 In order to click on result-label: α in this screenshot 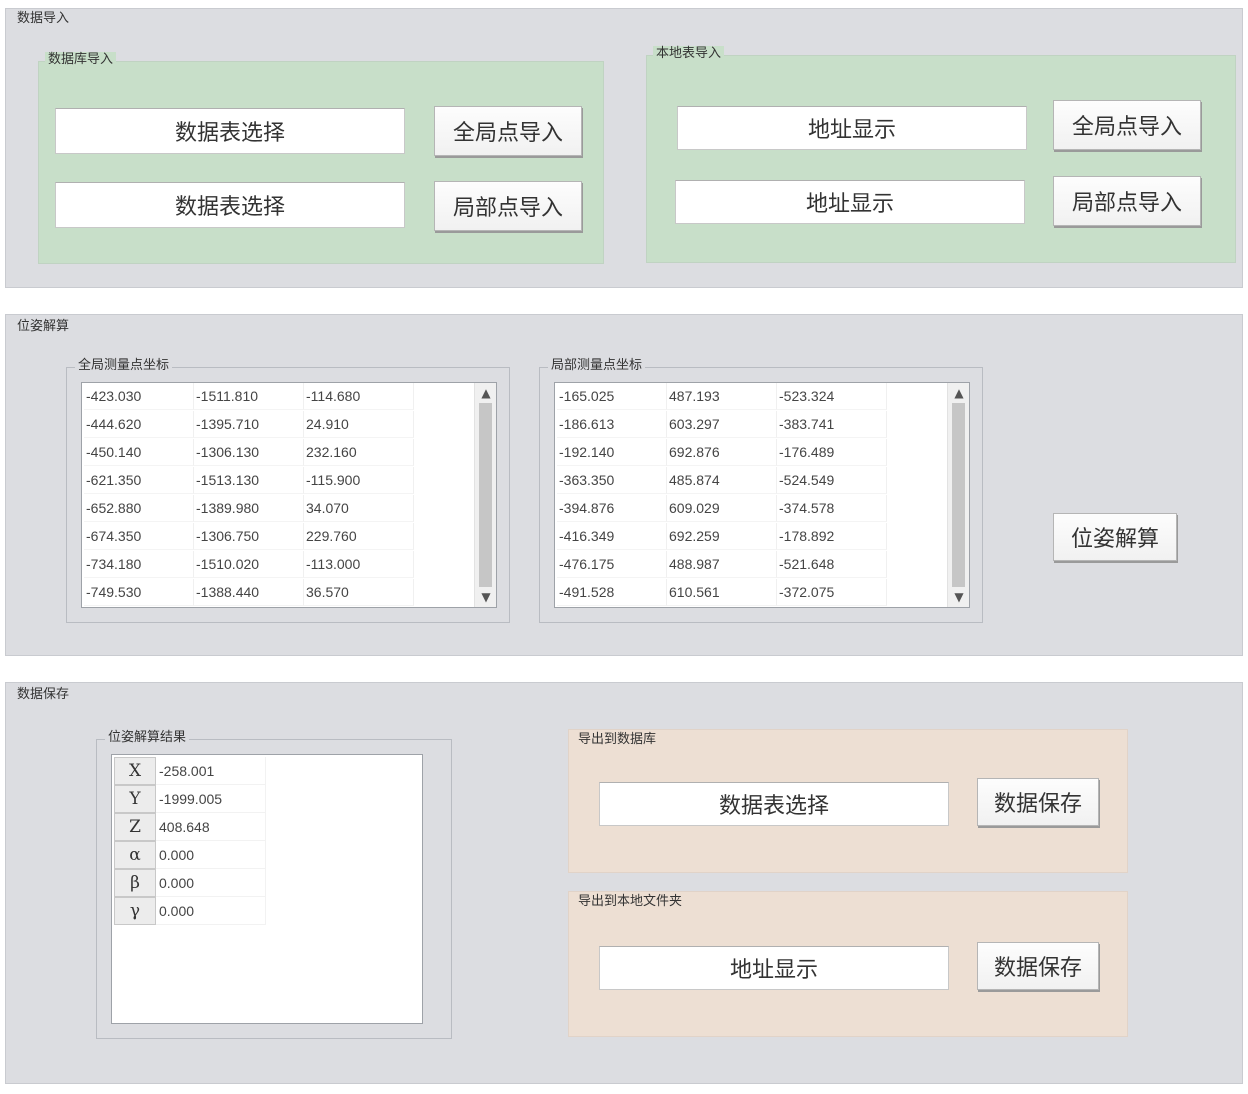, I will do `click(135, 855)`.